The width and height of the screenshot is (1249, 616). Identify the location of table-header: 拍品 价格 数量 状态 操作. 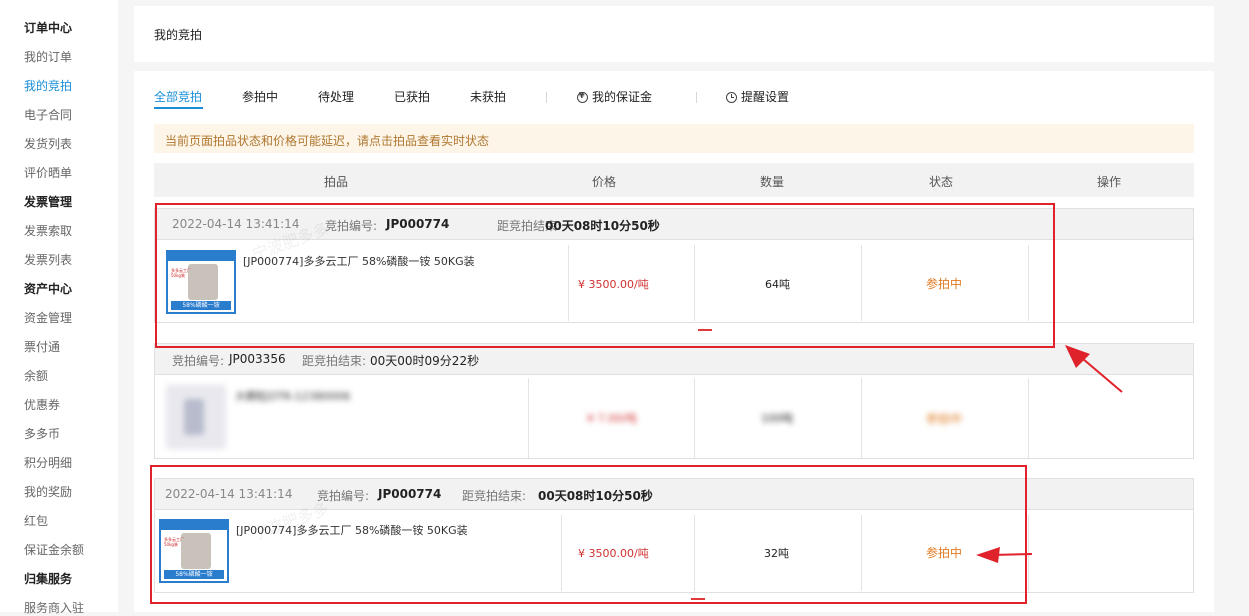
(674, 180).